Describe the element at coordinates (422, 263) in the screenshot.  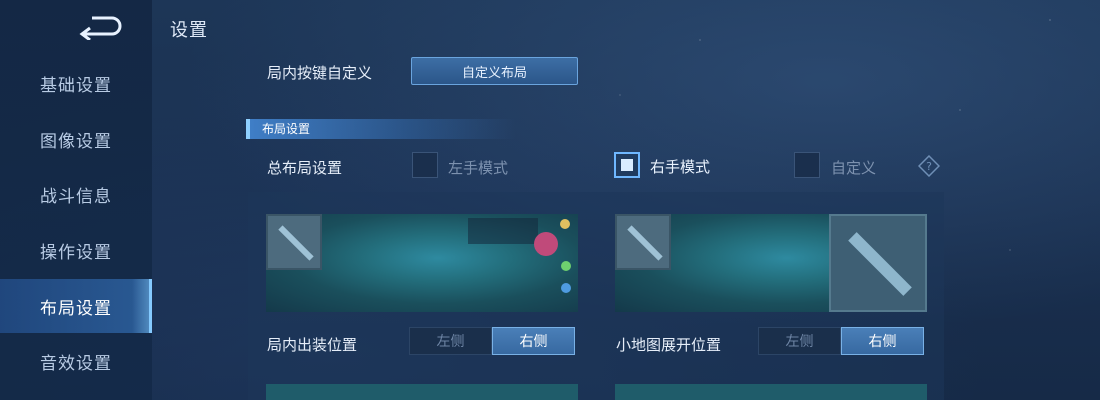
I see `shop-position-preview` at that location.